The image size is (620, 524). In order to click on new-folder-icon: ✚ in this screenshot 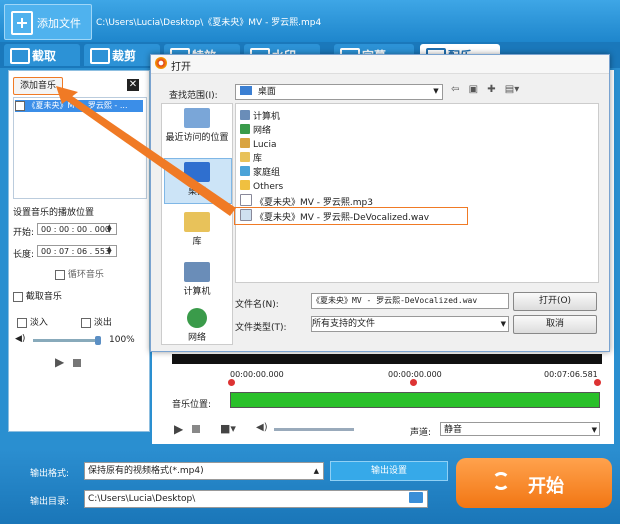, I will do `click(491, 89)`.